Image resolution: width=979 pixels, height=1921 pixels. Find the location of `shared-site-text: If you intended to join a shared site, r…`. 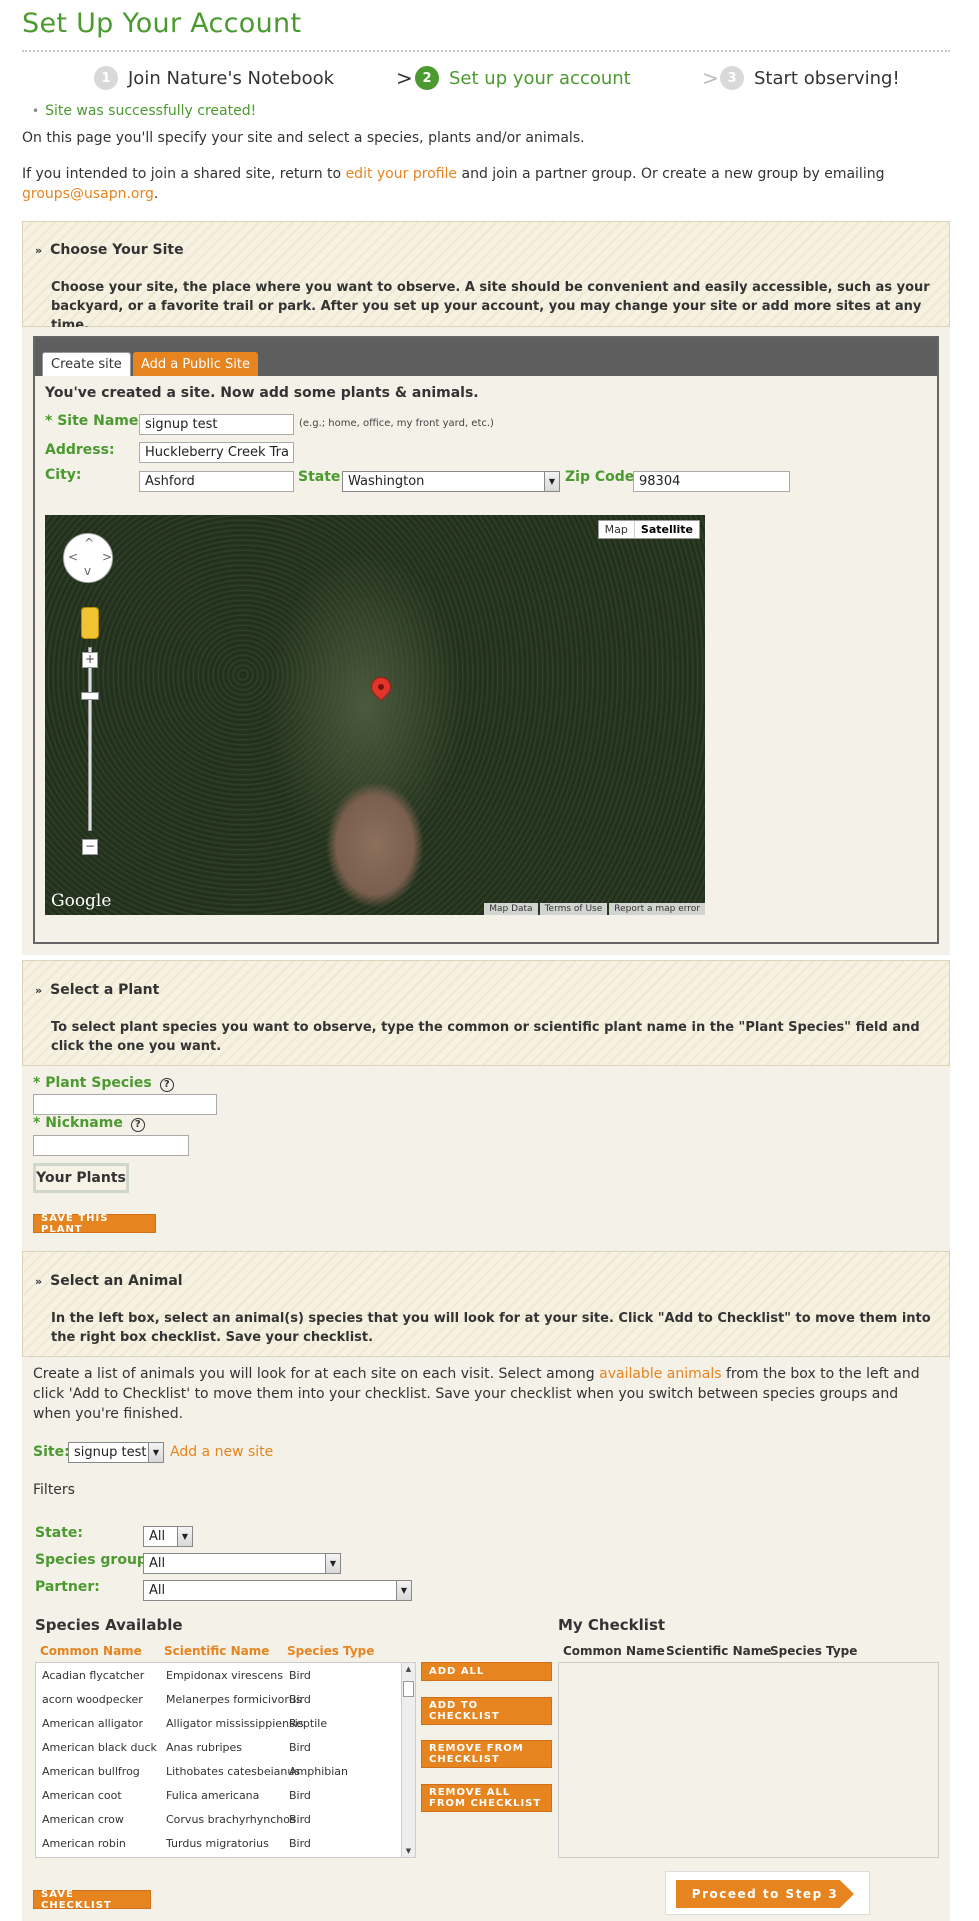

shared-site-text: If you intended to join a shared site, r… is located at coordinates (472, 184).